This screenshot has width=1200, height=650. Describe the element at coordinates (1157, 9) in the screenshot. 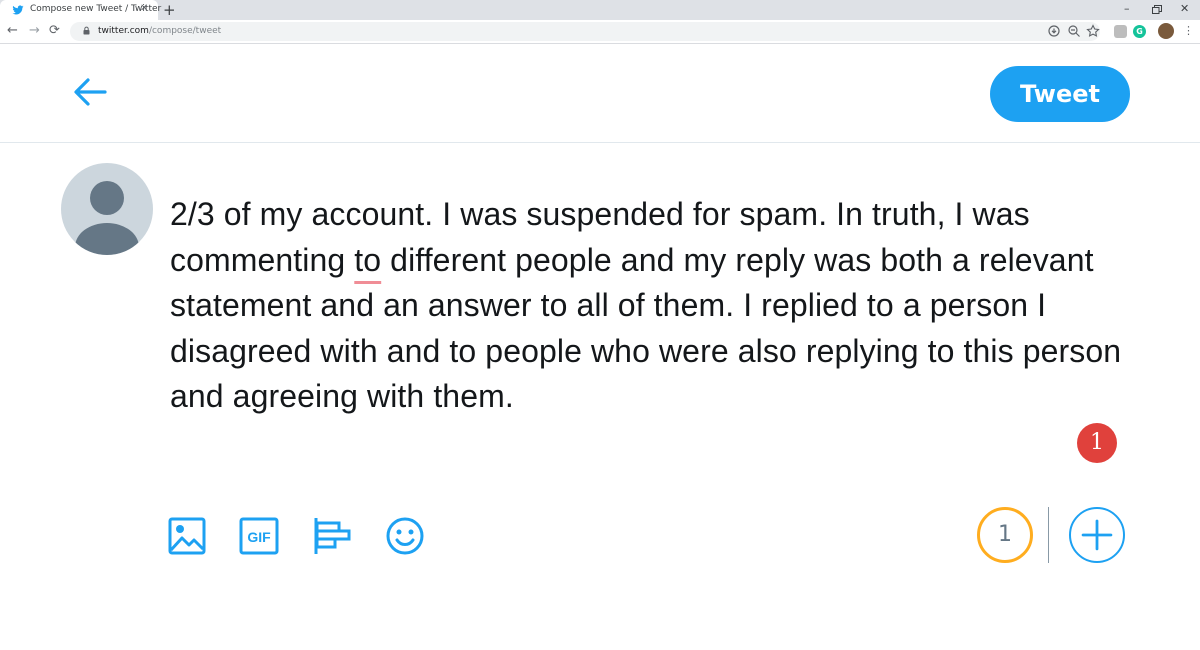

I see `window-restore-icon` at that location.